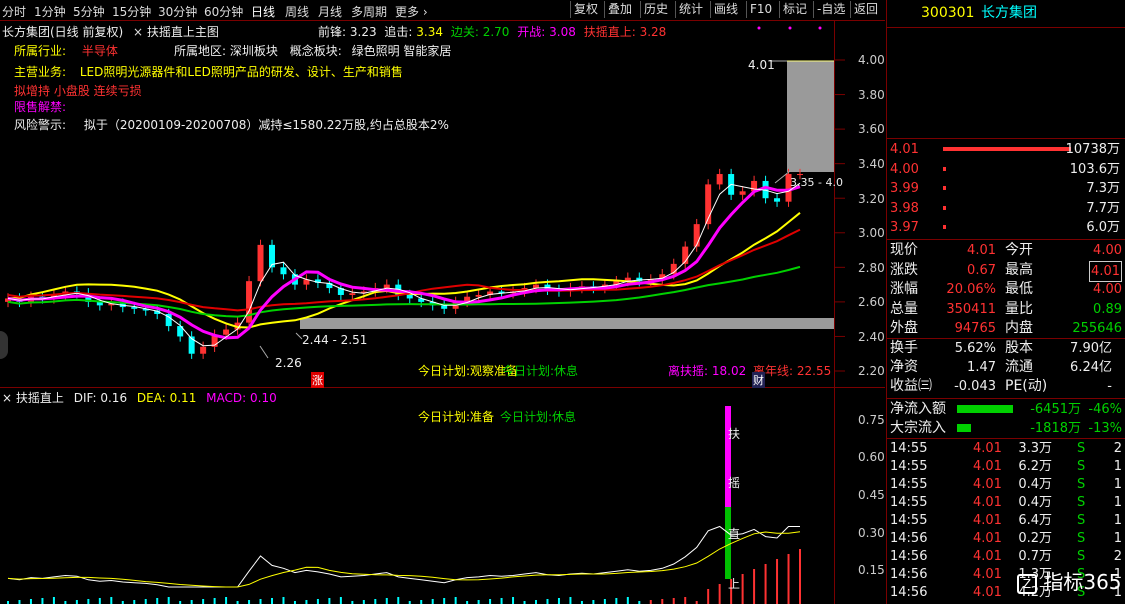  Describe the element at coordinates (760, 9) in the screenshot. I see `f10-button: F10` at that location.